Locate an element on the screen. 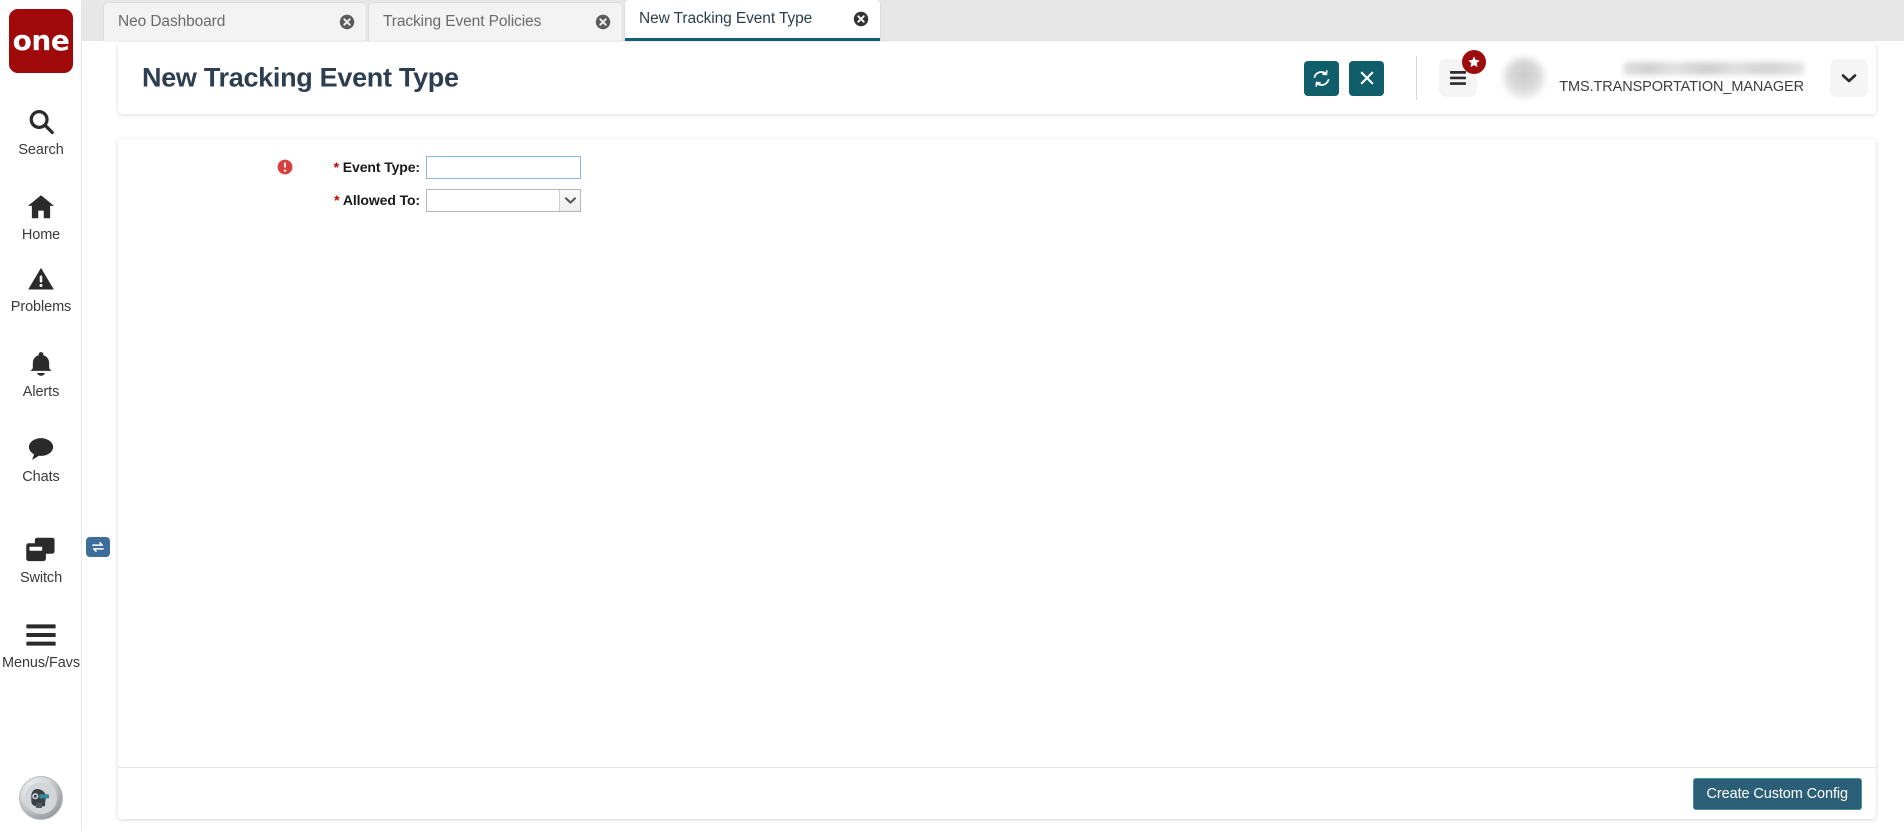 The width and height of the screenshot is (1904, 831). allowed-to-select is located at coordinates (503, 200).